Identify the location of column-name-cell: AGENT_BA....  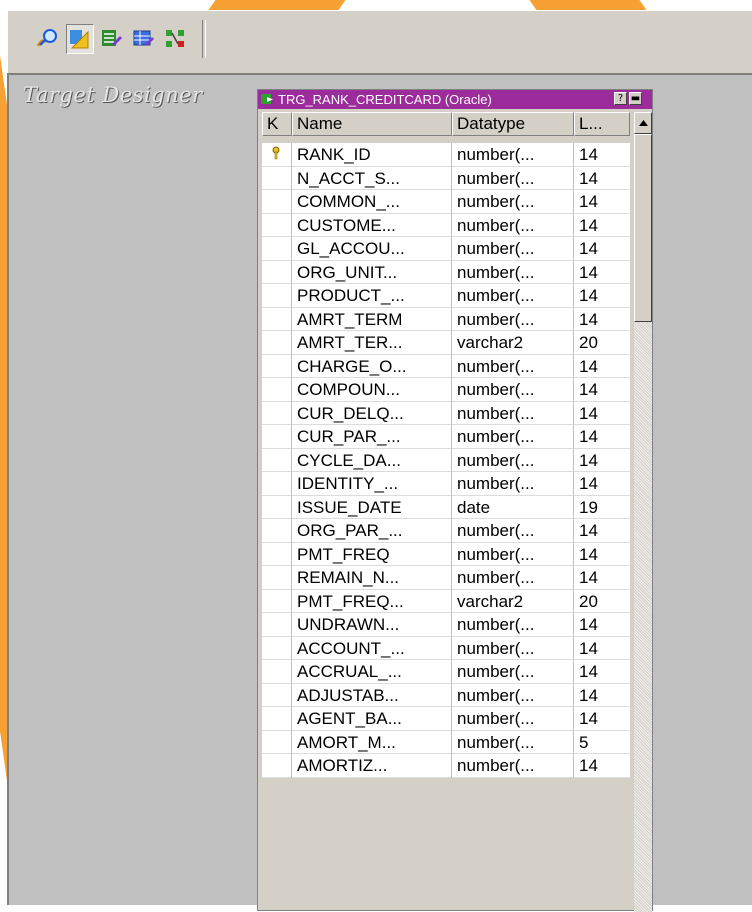
(372, 719).